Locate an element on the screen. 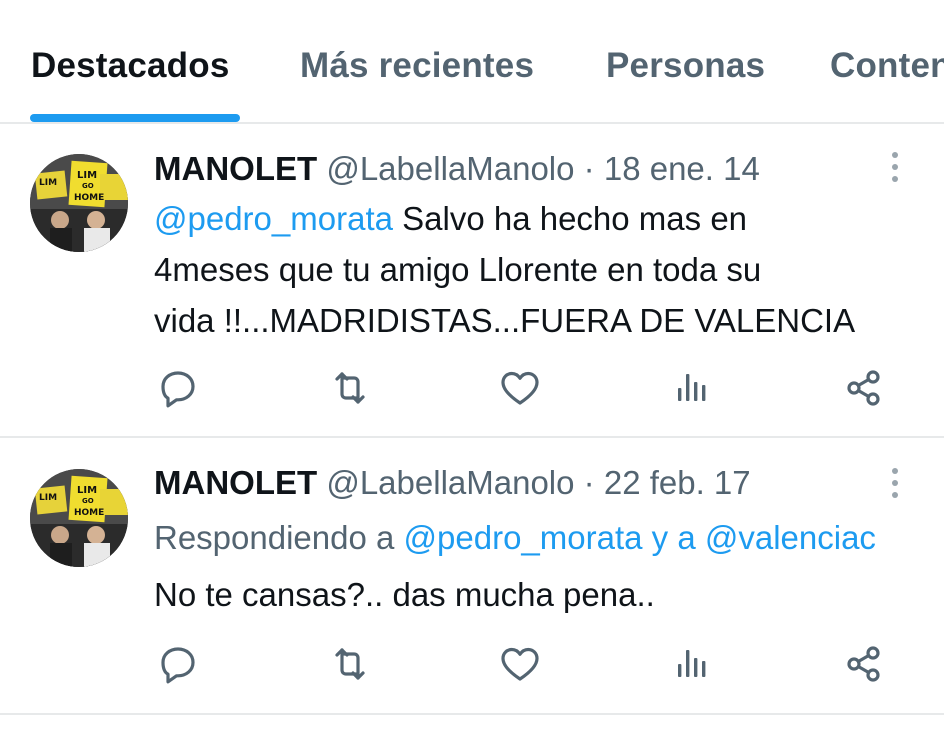 This screenshot has height=740, width=944. tab-mas-recientes: Más recientes is located at coordinates (417, 66).